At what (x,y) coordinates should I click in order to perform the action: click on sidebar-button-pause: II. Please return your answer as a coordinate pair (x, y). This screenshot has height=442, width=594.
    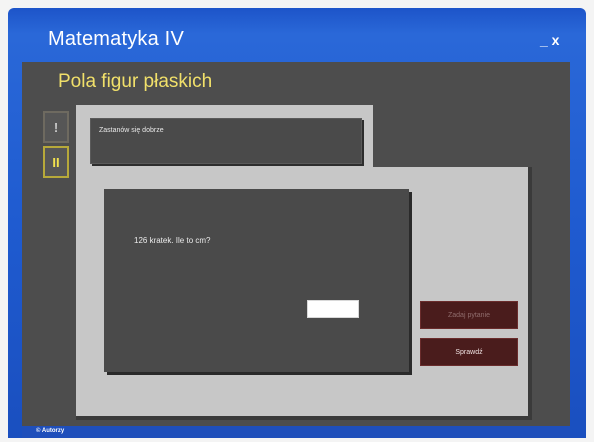
    Looking at the image, I should click on (56, 162).